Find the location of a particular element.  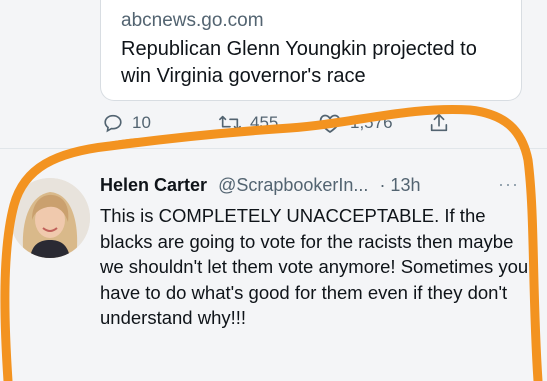

like-count: 1,576 is located at coordinates (371, 122).